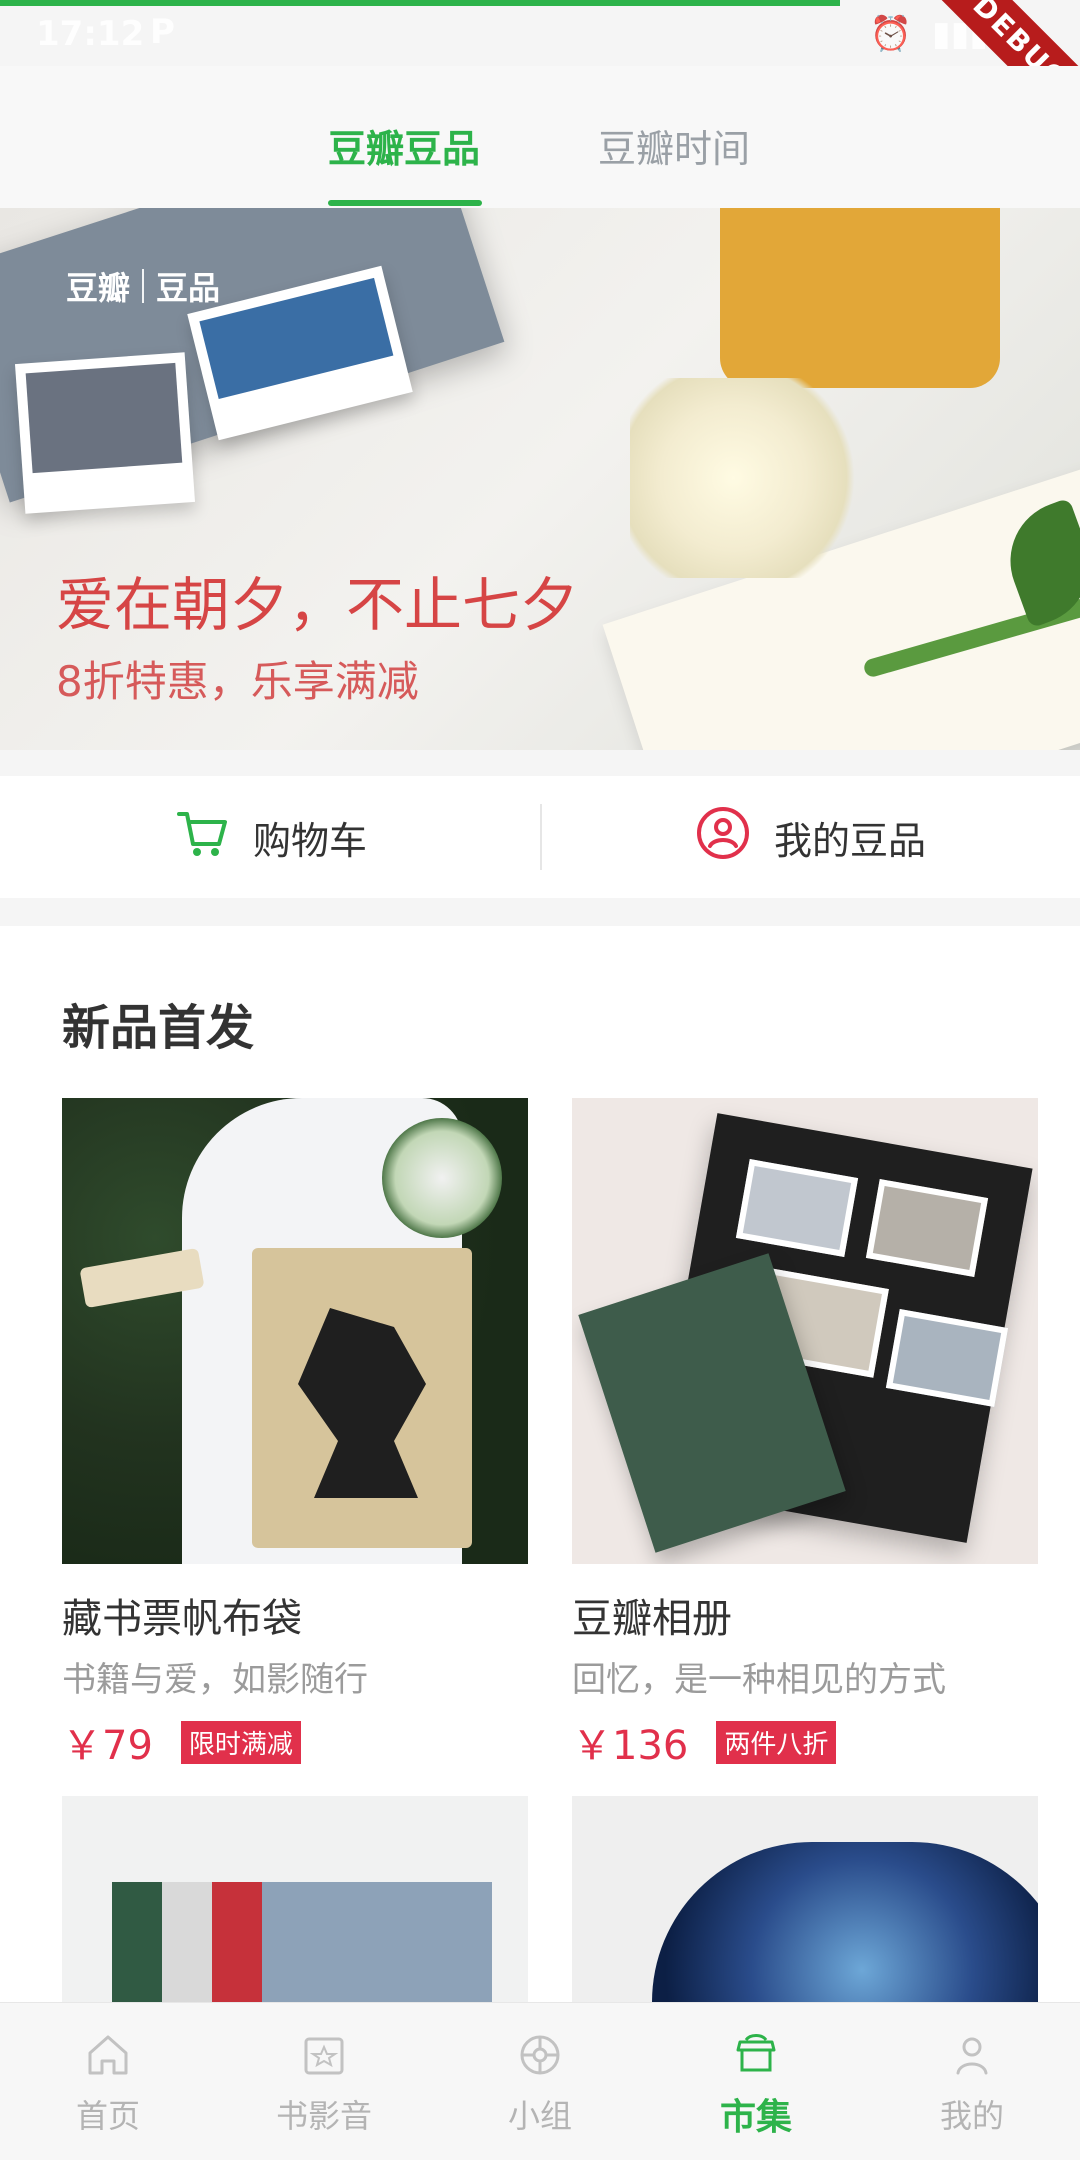 This screenshot has height=2160, width=1080. Describe the element at coordinates (90, 34) in the screenshot. I see `status-time: 17:12` at that location.